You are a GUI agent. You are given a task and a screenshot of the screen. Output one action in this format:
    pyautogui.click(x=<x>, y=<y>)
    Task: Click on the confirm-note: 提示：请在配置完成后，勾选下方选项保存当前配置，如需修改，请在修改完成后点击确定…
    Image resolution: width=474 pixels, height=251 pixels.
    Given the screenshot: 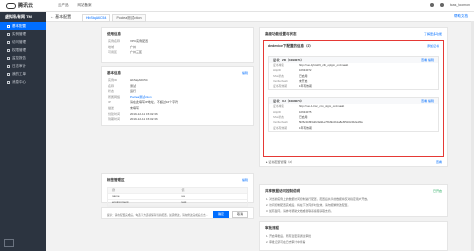 What is the action you would take?
    pyautogui.click(x=158, y=215)
    